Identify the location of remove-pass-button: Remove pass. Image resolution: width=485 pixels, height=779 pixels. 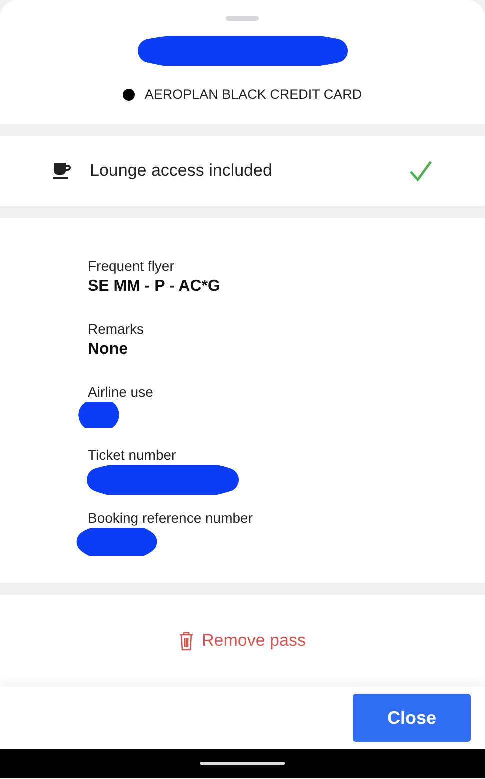
(242, 641).